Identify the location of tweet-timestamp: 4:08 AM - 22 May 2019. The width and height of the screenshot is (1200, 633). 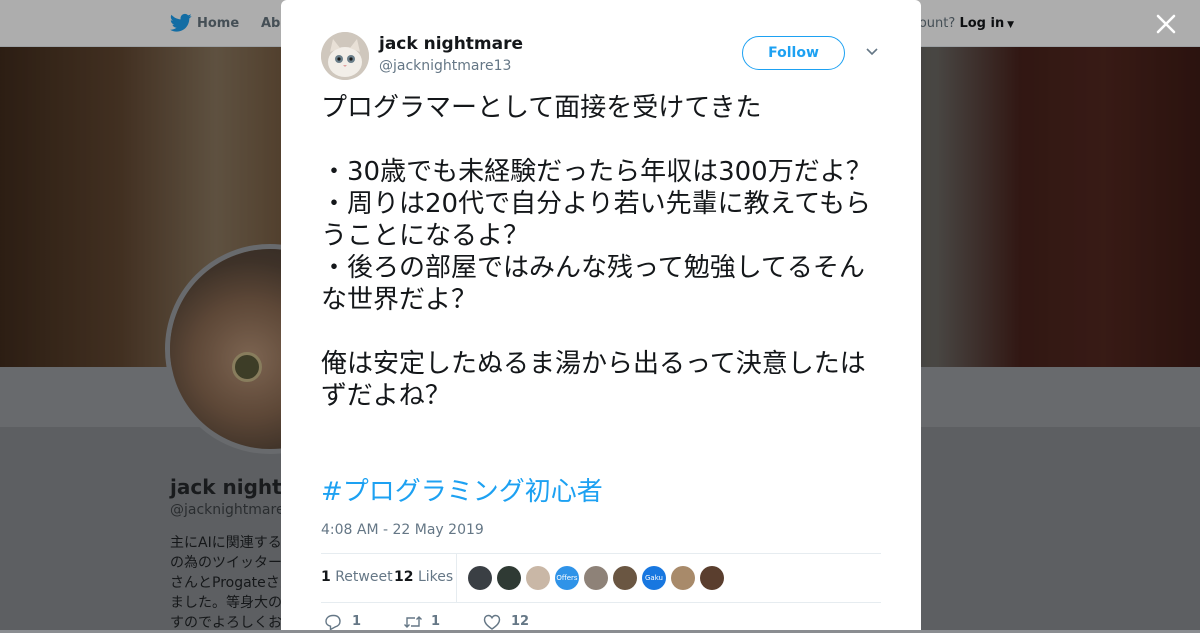
(402, 530).